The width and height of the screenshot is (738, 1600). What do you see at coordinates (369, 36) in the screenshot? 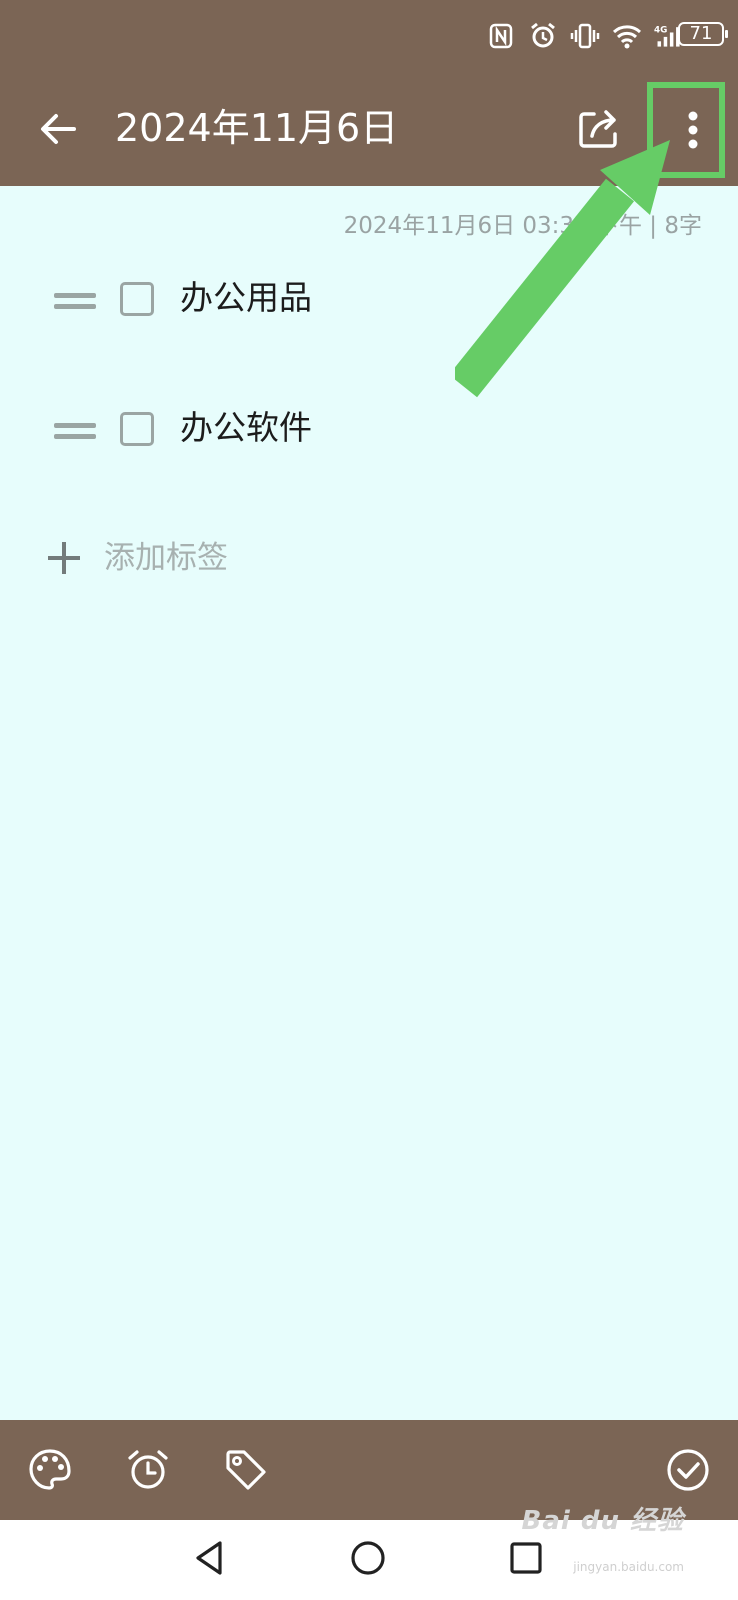
I see `status-bar: 4G 71` at bounding box center [369, 36].